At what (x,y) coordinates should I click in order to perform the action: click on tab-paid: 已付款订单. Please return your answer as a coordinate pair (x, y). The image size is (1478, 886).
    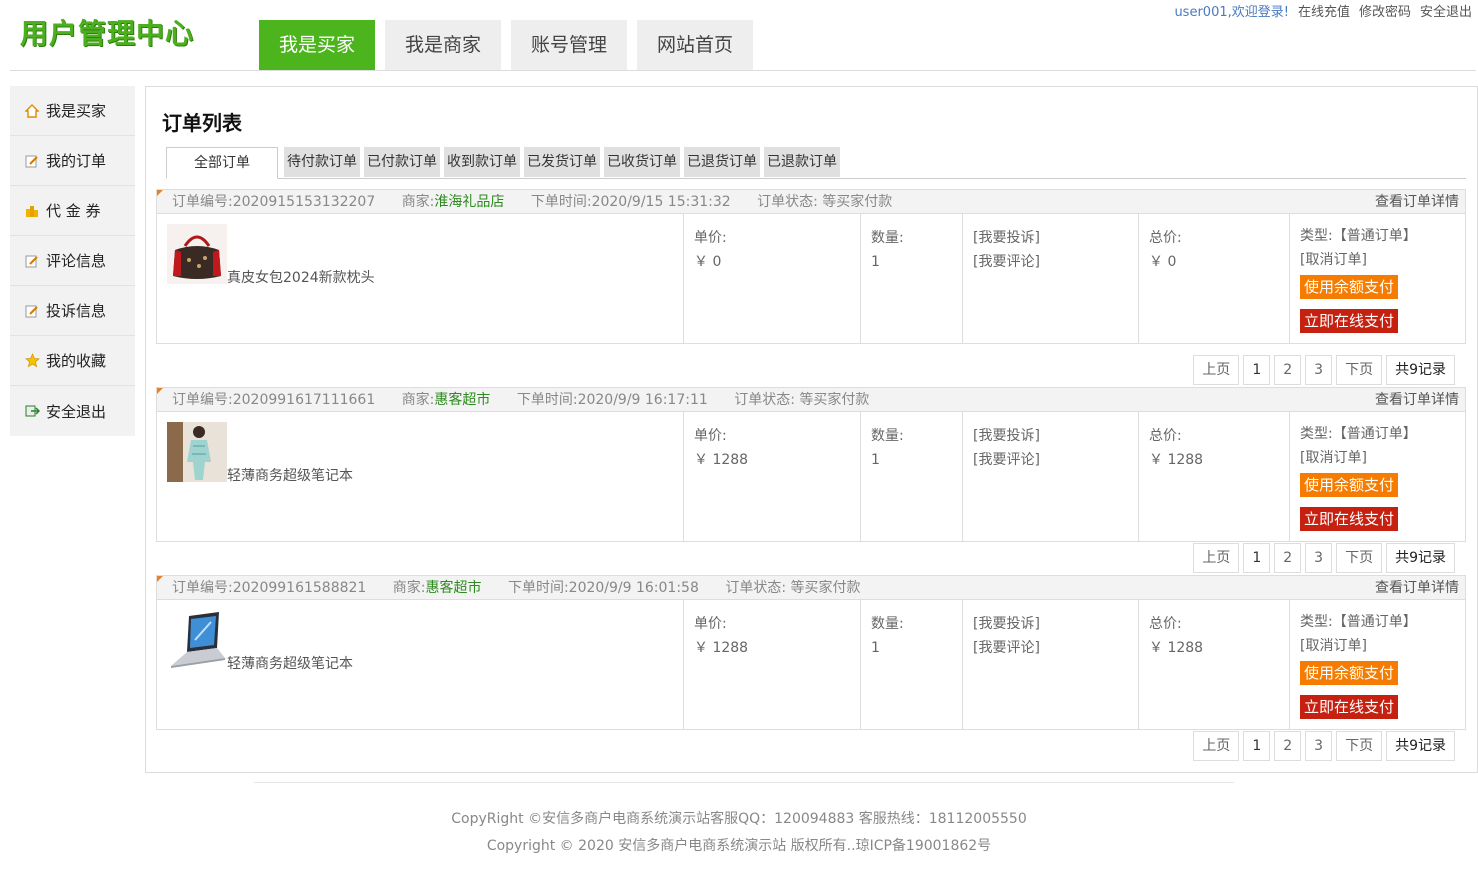
    Looking at the image, I should click on (402, 162).